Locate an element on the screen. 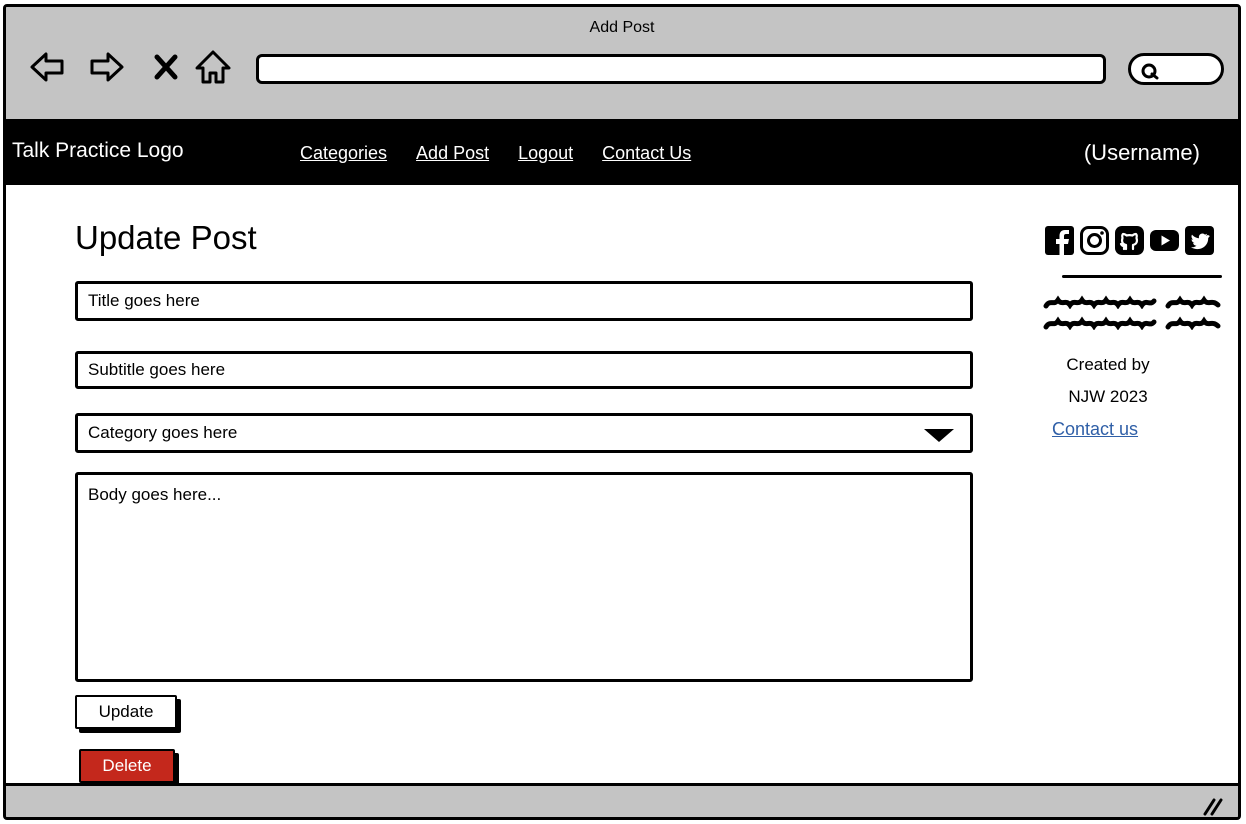 This screenshot has height=824, width=1246. search-icon is located at coordinates (1150, 71).